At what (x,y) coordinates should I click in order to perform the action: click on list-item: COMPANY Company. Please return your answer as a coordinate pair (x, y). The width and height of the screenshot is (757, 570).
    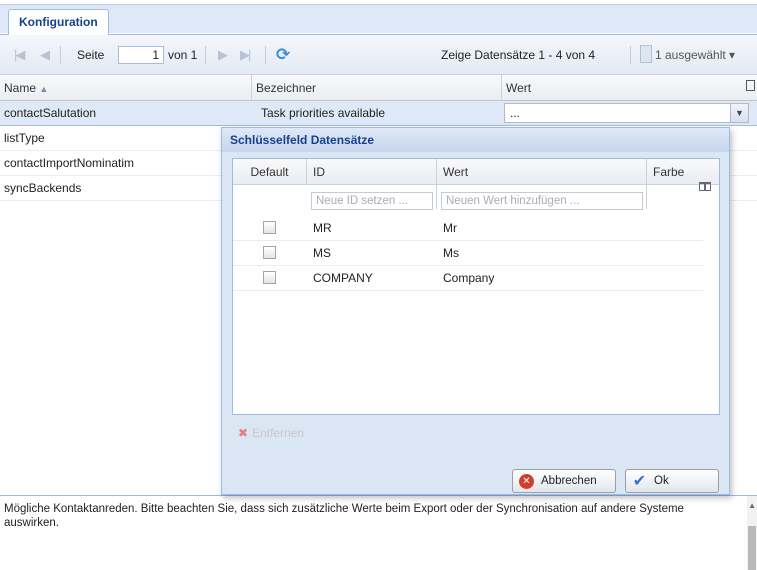
    Looking at the image, I should click on (468, 278).